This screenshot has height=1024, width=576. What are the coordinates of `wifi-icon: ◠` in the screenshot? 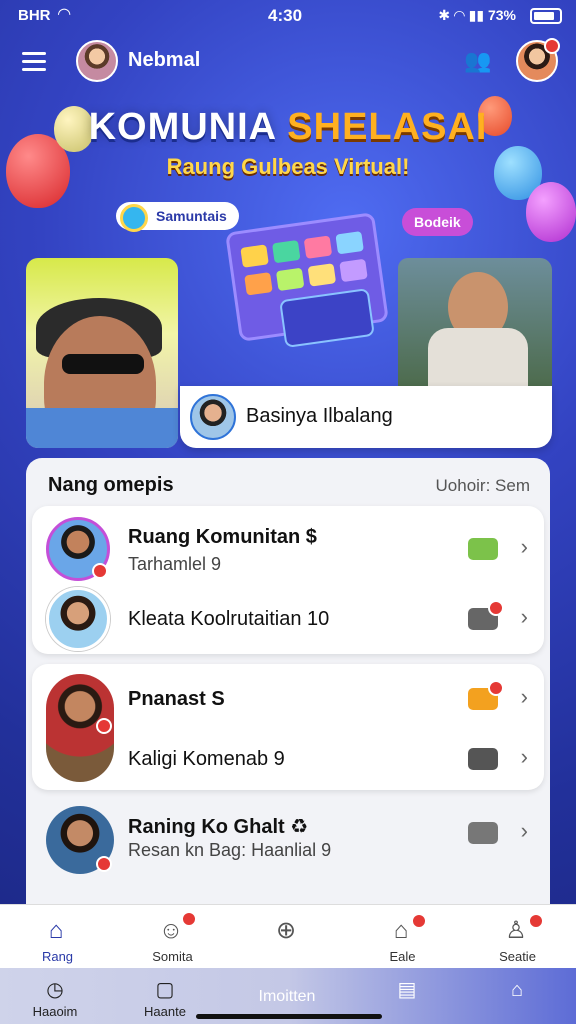 It's located at (64, 14).